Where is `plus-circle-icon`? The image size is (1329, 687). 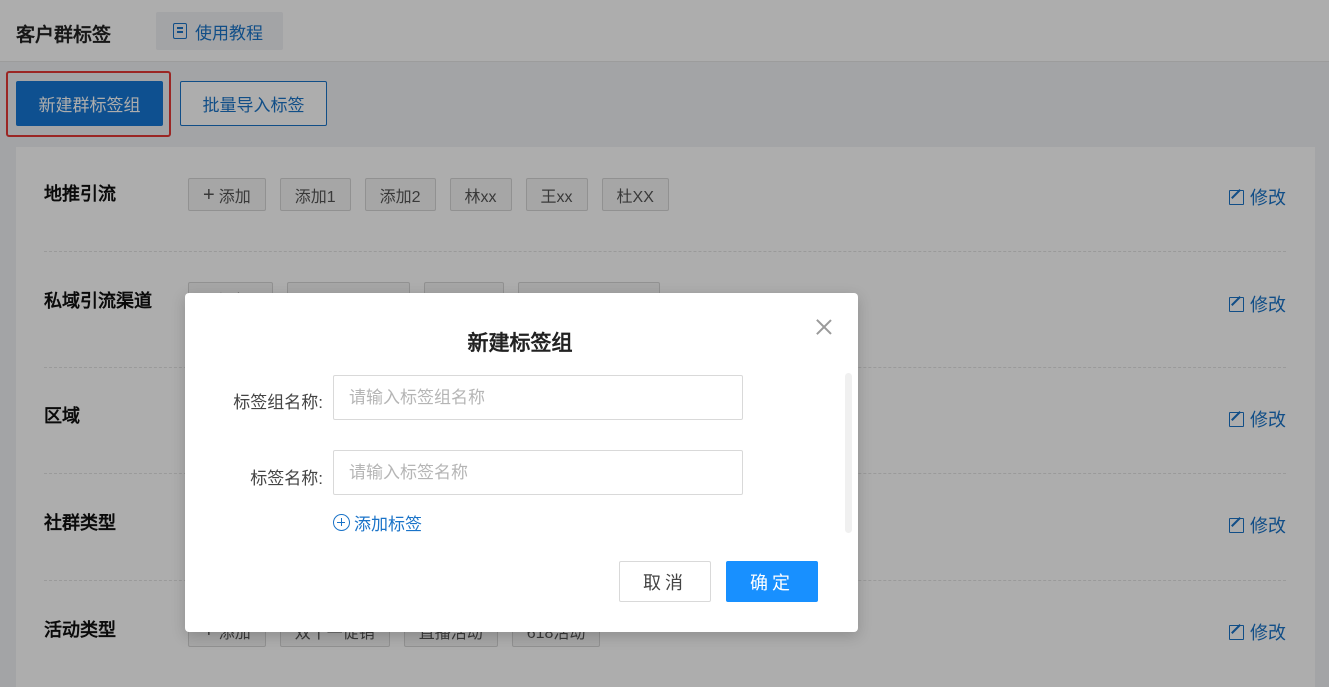
plus-circle-icon is located at coordinates (341, 522).